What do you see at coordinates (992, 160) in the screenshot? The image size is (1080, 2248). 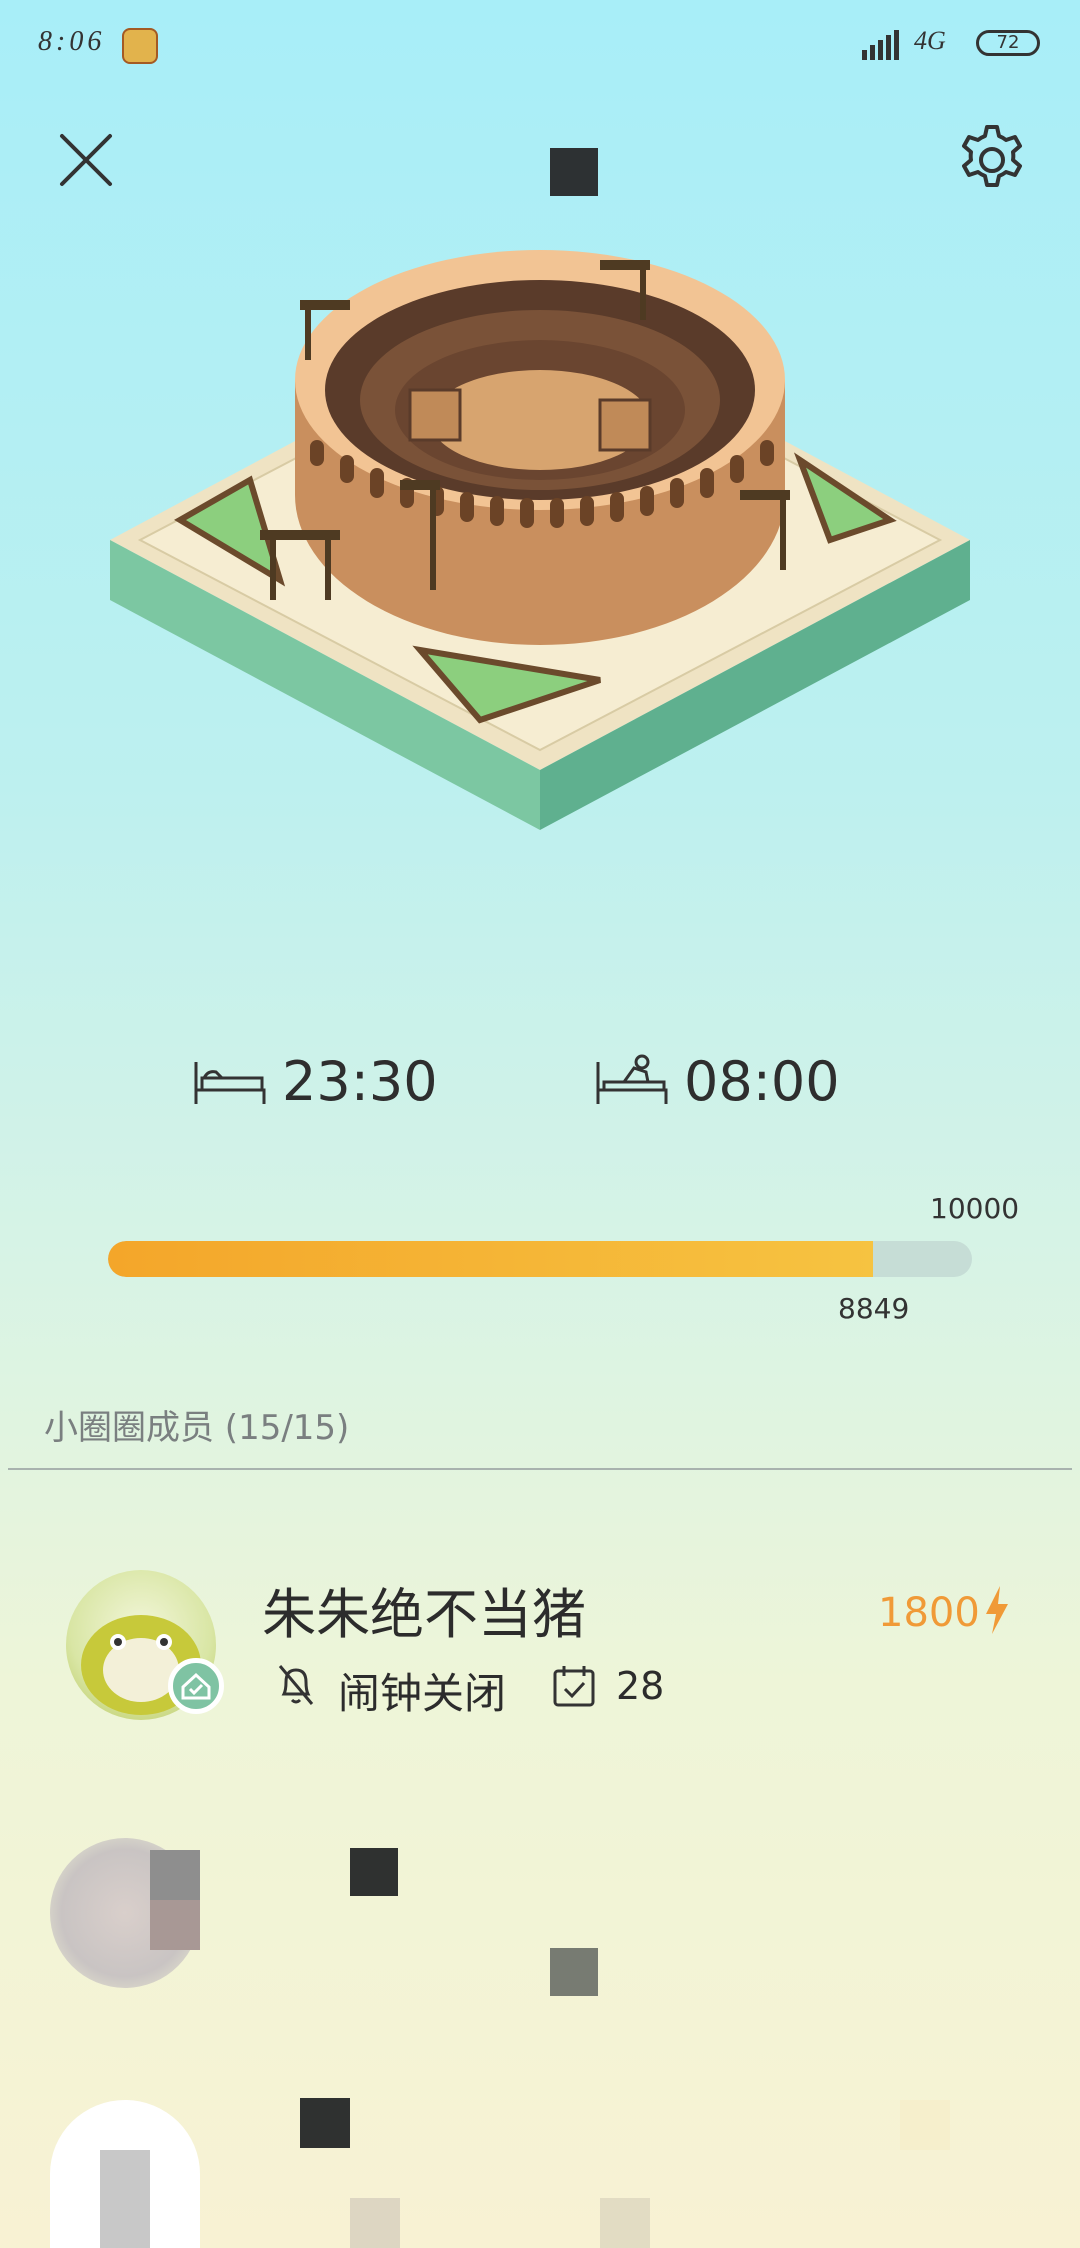 I see `gear-icon` at bounding box center [992, 160].